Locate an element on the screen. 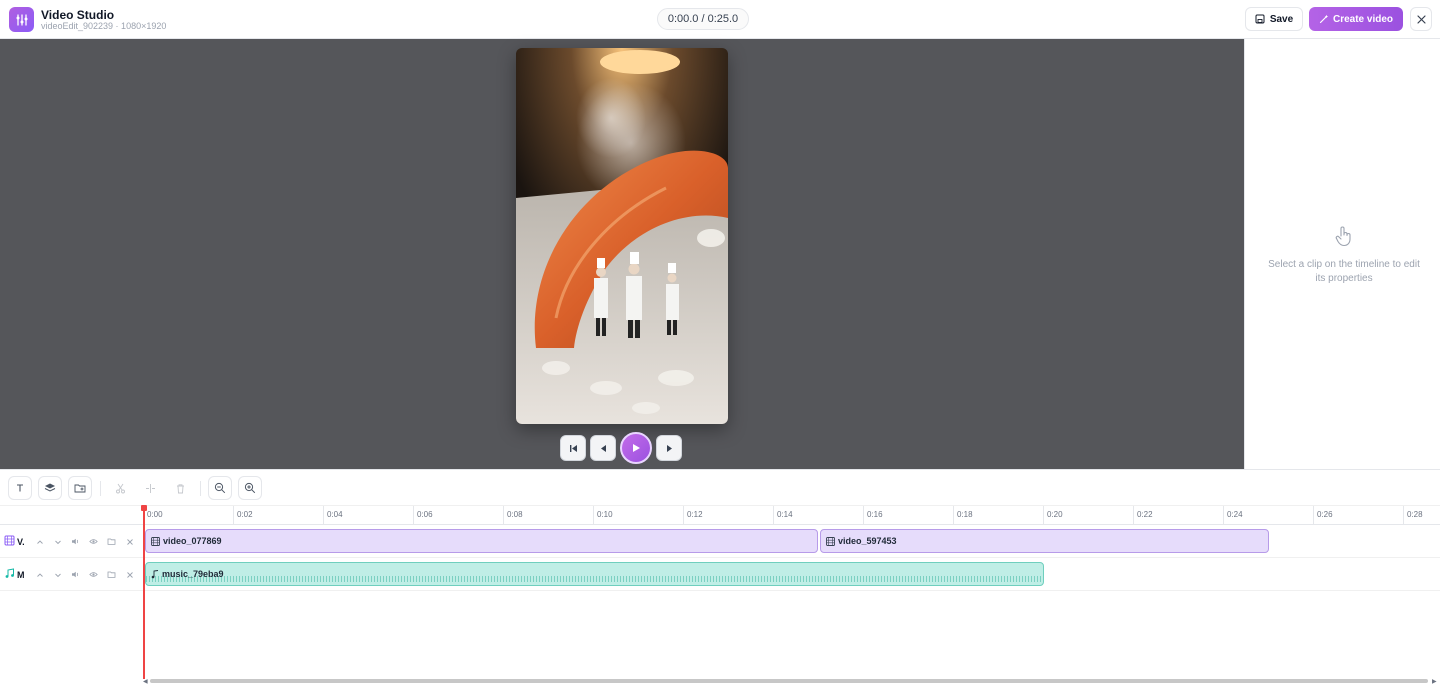  clip-label: video_597453 is located at coordinates (867, 541).